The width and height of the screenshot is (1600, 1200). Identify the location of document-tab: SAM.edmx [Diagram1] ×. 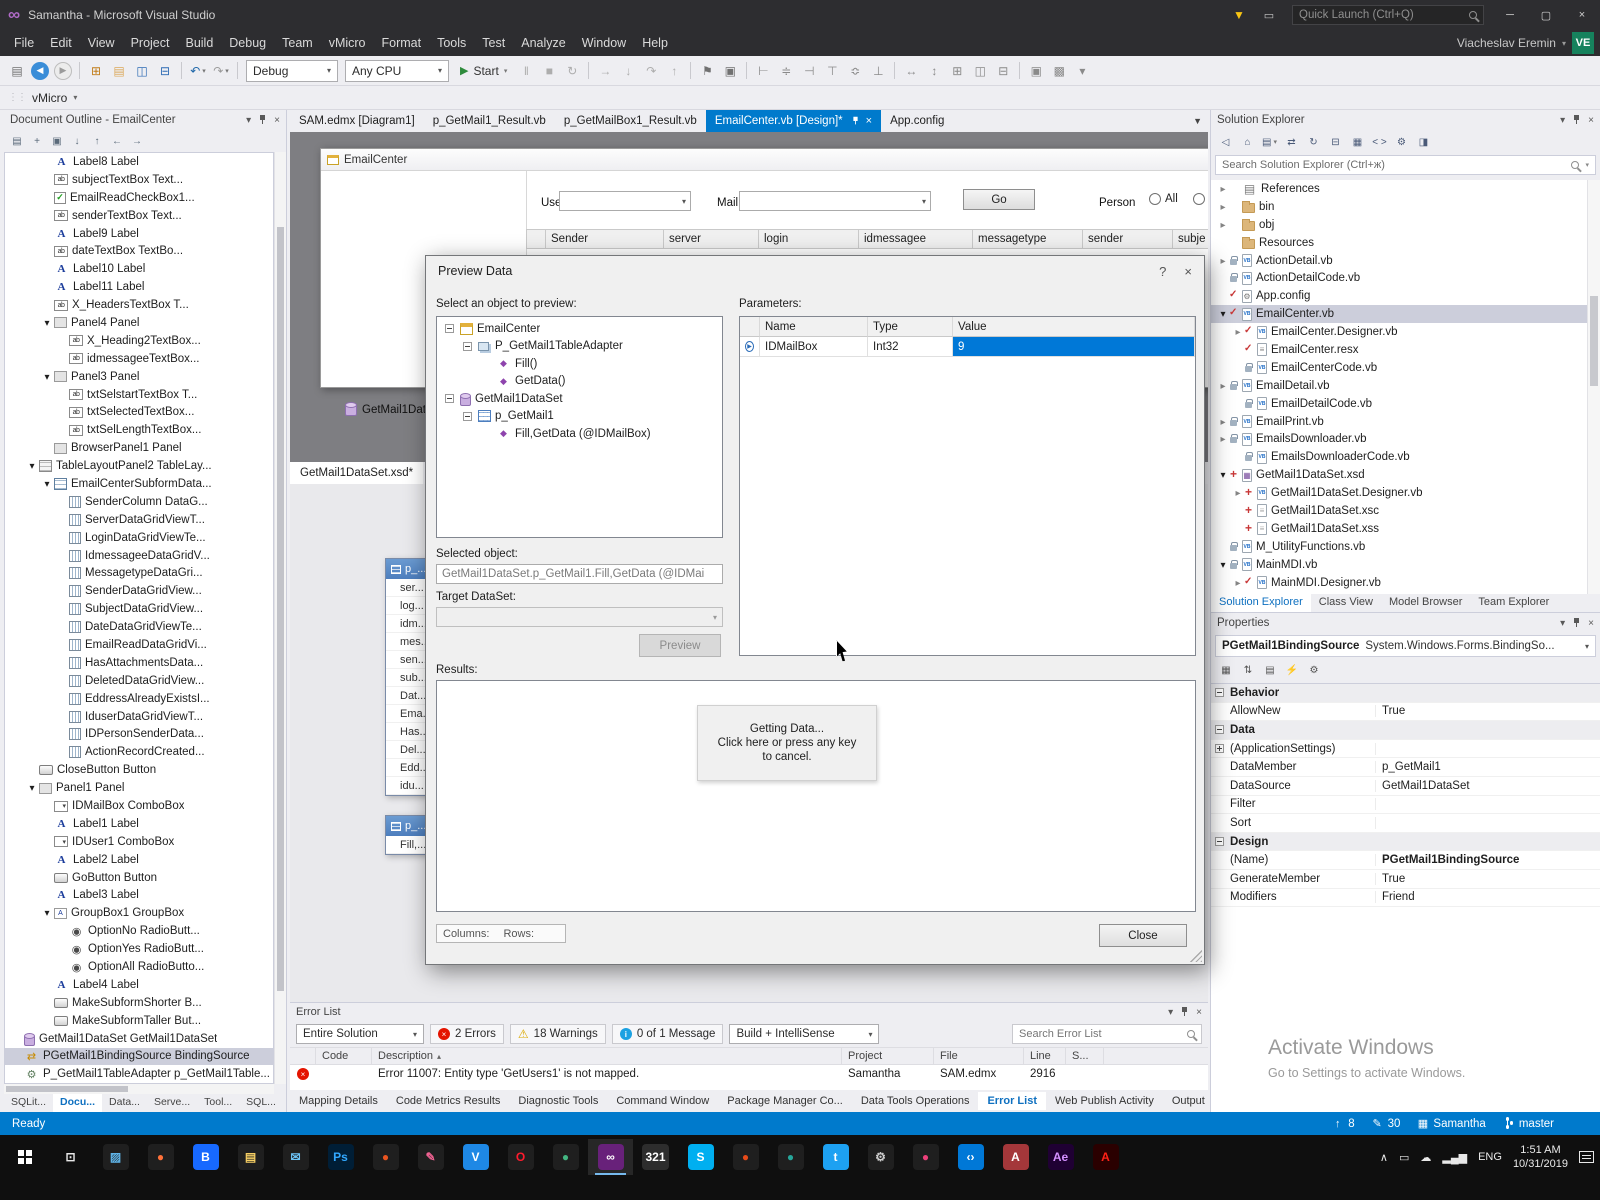
(357, 121).